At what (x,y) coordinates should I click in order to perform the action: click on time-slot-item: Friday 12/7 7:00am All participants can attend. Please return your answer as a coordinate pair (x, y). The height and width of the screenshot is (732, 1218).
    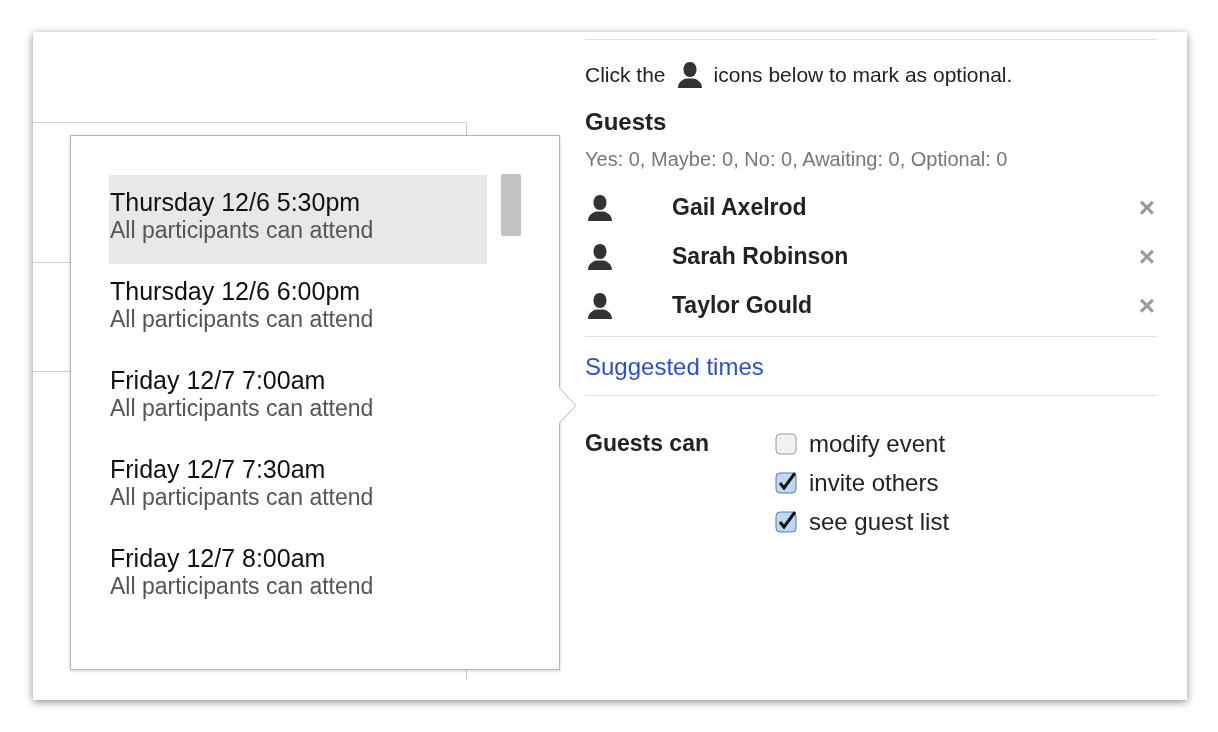
    Looking at the image, I should click on (298, 397).